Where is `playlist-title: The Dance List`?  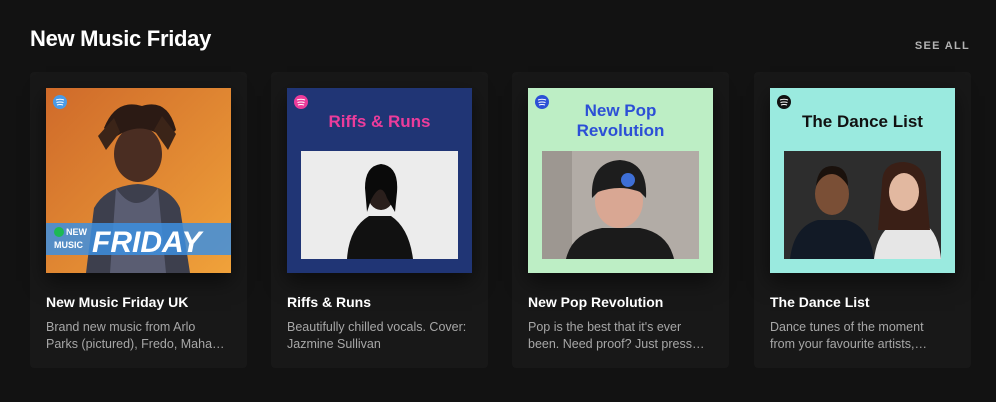
playlist-title: The Dance List is located at coordinates (865, 302).